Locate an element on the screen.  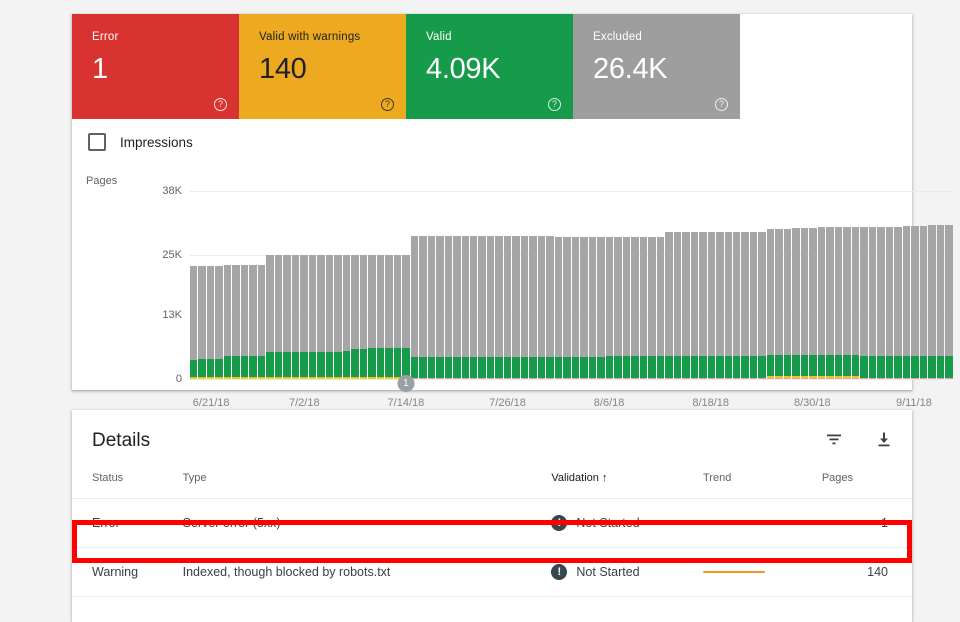
status-tile-valid: Valid 4.09K? is located at coordinates (489, 66).